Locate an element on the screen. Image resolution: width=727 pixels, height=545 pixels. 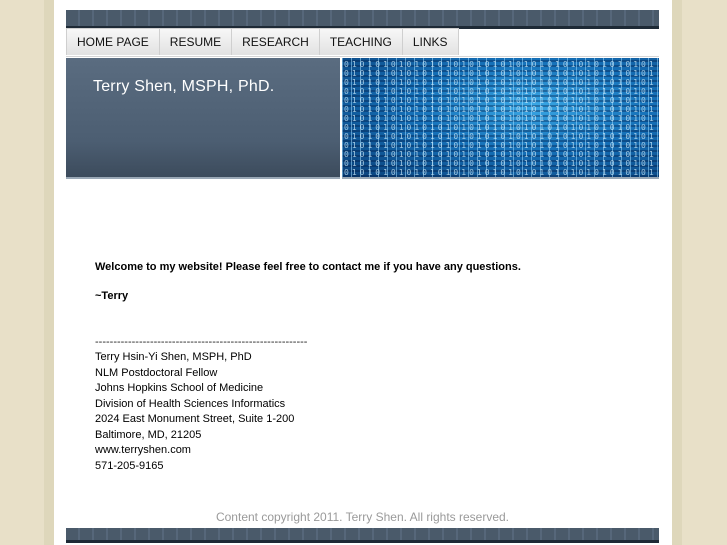
contact-division: Division of Health Sciences Informatics is located at coordinates (190, 403).